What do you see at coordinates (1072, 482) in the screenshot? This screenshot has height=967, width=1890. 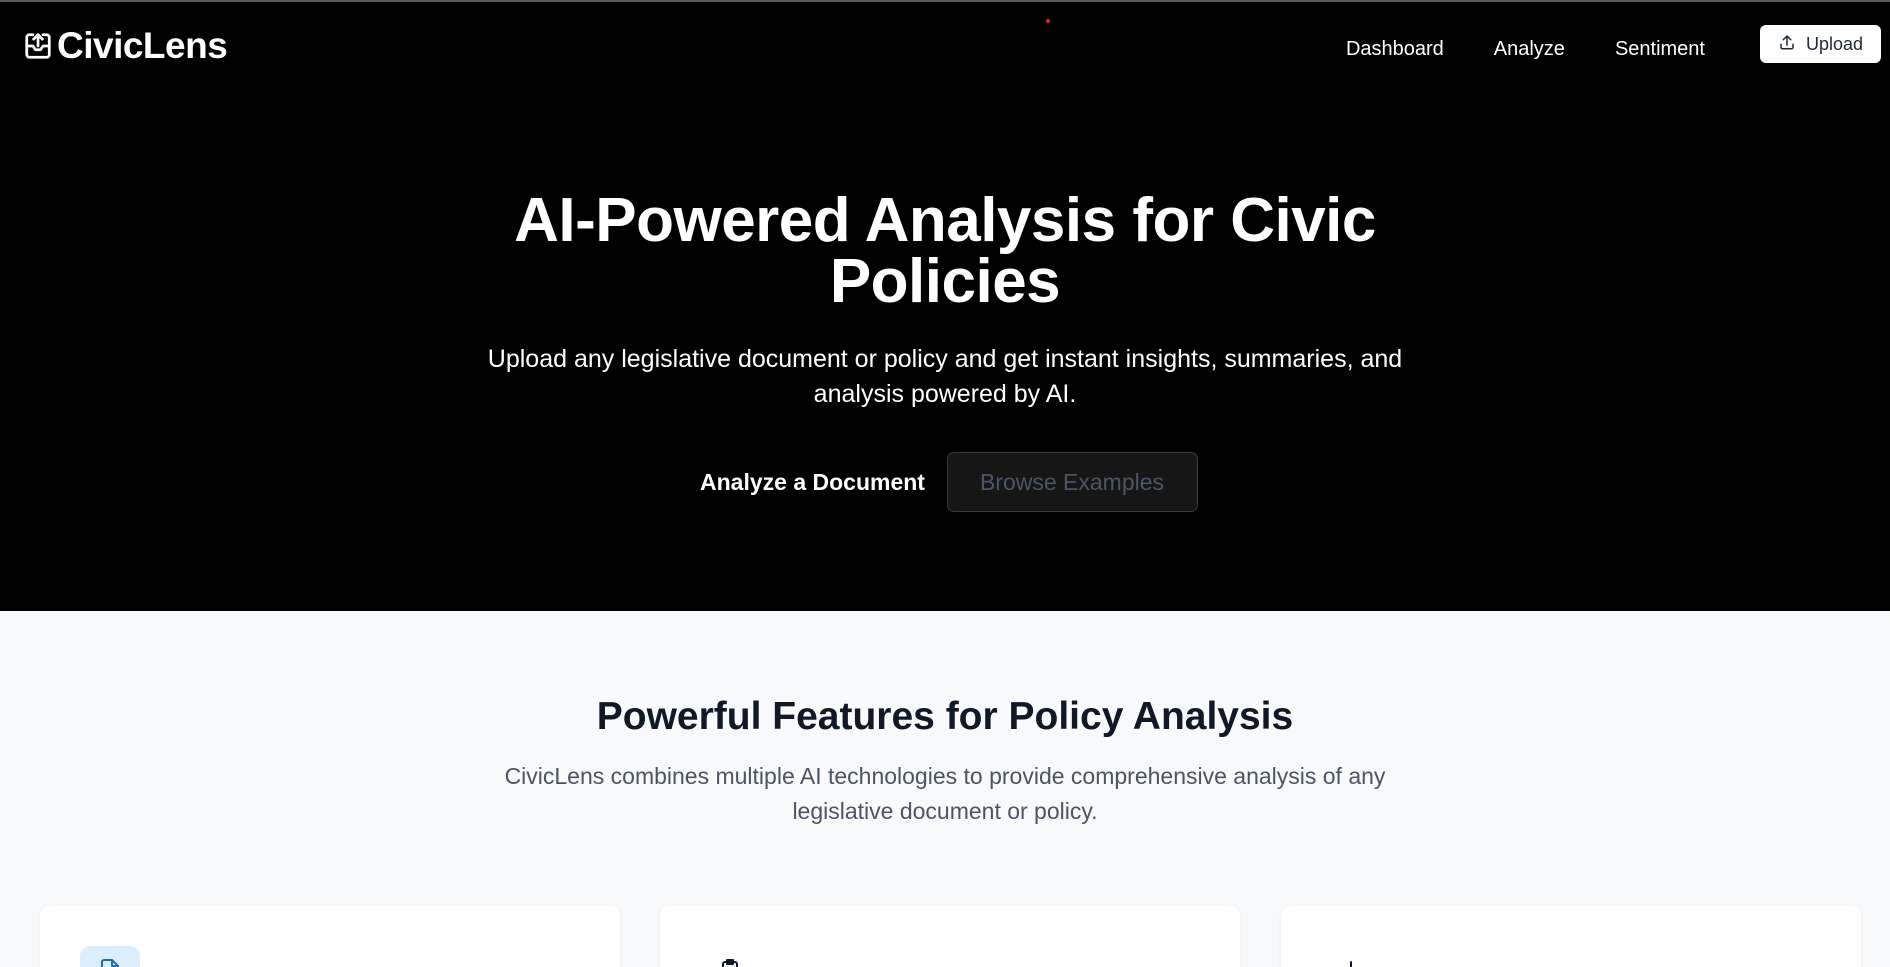 I see `browse-examples-button: Browse Examples` at bounding box center [1072, 482].